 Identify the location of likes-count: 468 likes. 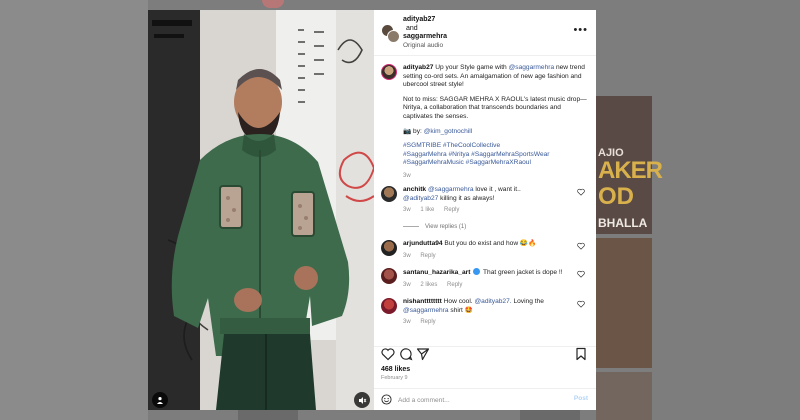
(395, 369).